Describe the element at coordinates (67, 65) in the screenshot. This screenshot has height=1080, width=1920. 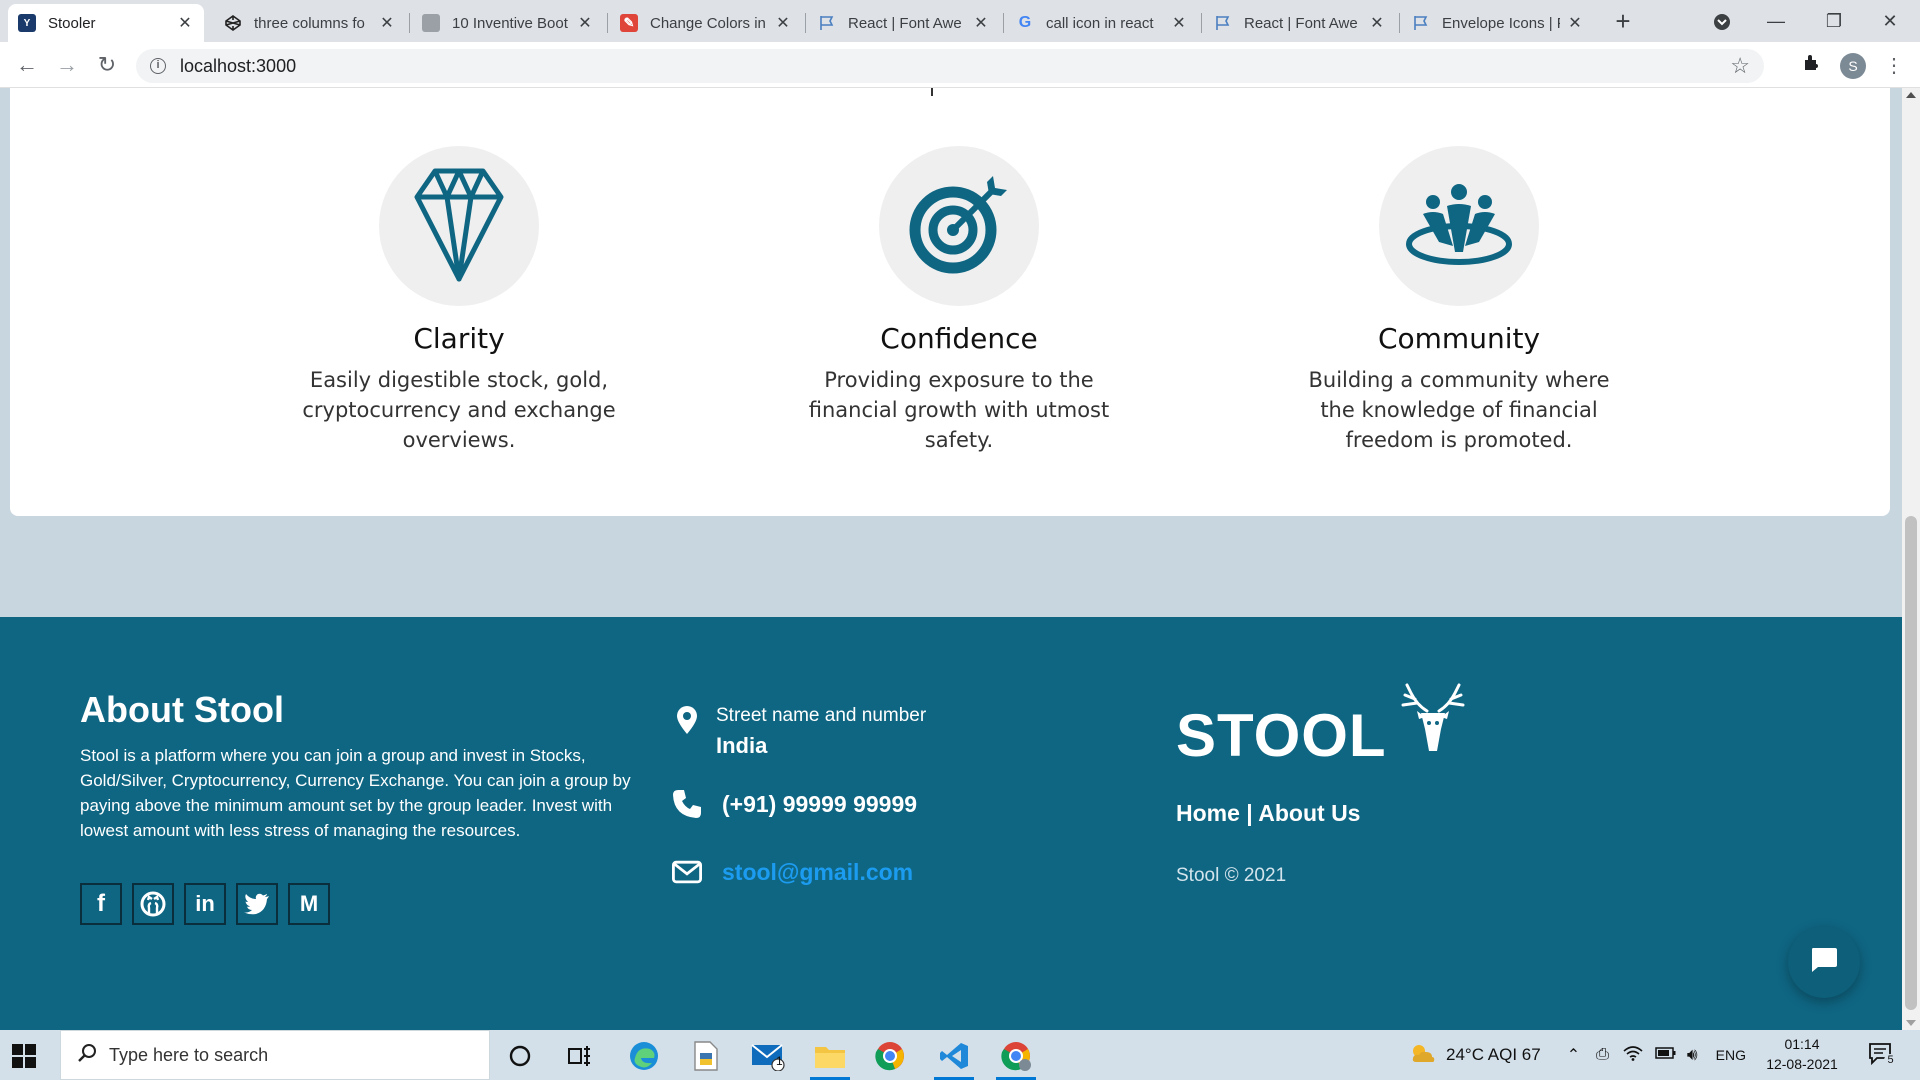
I see `forward-icon: →` at that location.